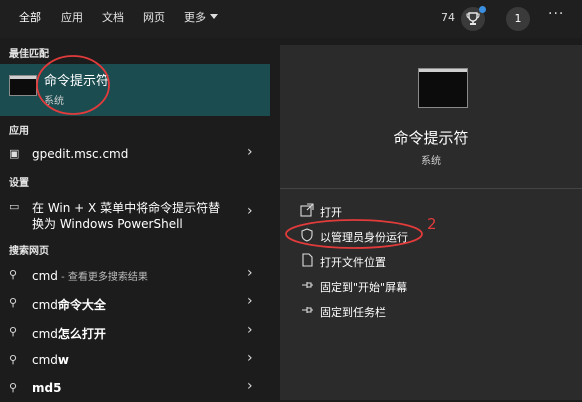 This screenshot has width=582, height=402. Describe the element at coordinates (54, 101) in the screenshot. I see `best-match-subtitle: 系统` at that location.